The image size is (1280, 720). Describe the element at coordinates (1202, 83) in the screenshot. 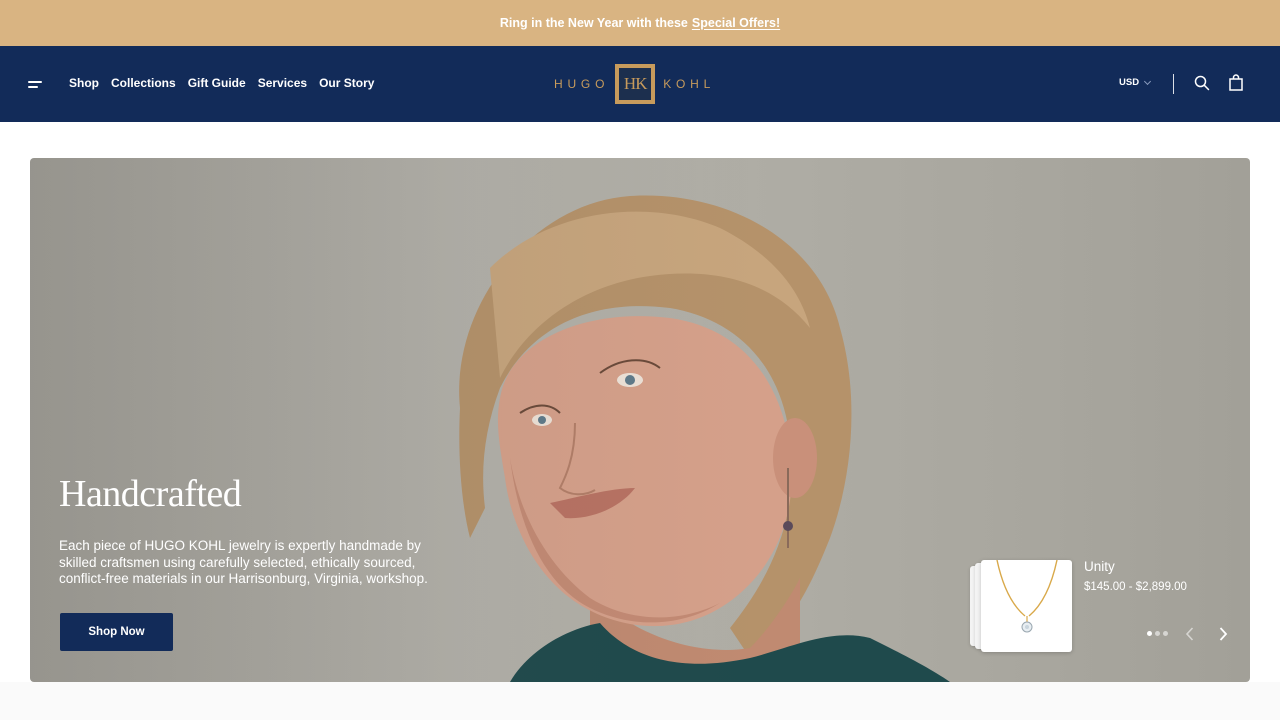

I see `search-icon` at that location.